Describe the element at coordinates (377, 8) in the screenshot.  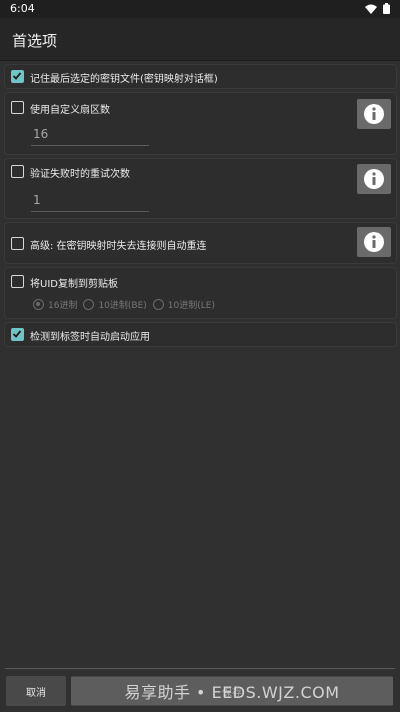
I see `status-icons` at that location.